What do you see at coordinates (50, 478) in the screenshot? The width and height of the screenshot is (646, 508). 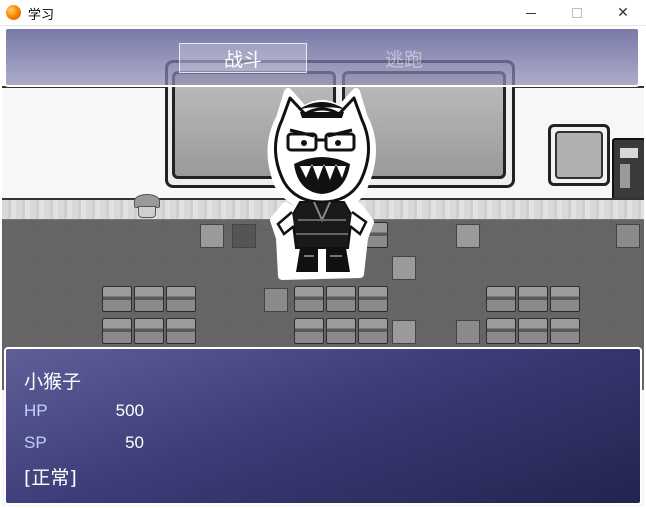 I see `status-condition: [正常]` at bounding box center [50, 478].